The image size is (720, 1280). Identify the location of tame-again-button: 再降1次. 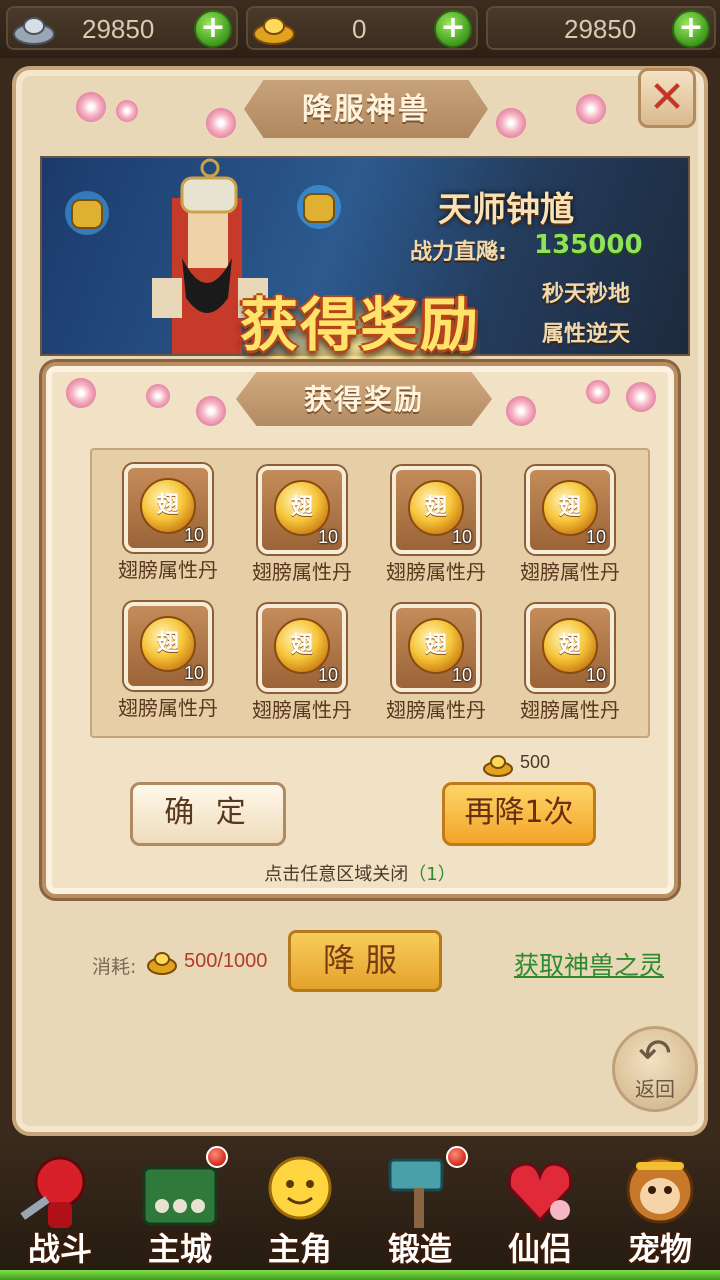
(519, 814).